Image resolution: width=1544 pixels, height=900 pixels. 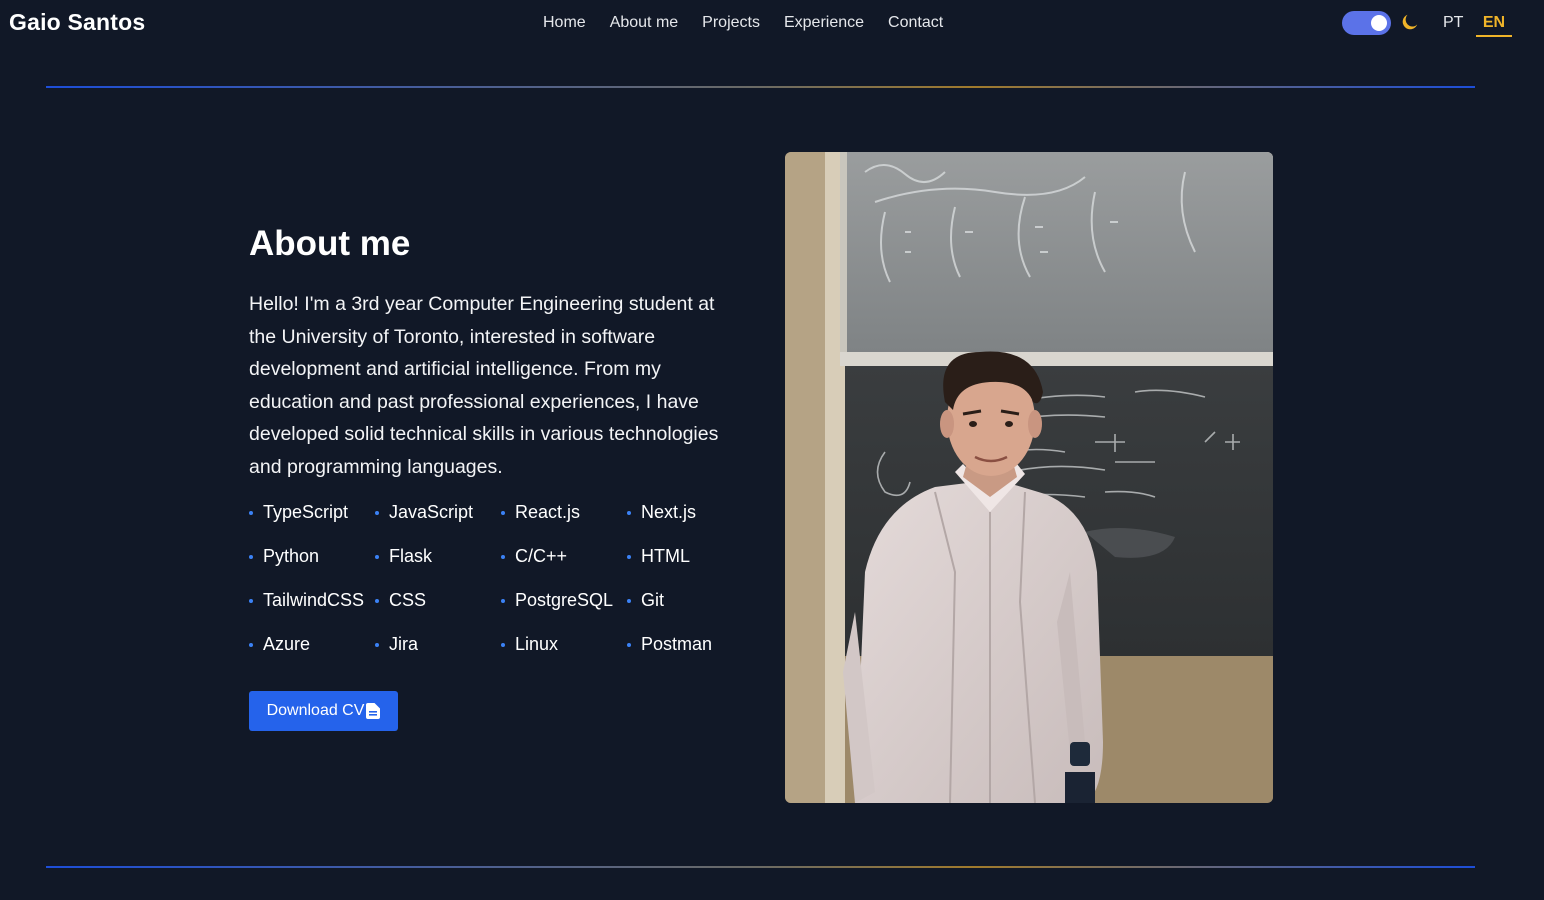 I want to click on skill-item: JavaScript, so click(x=438, y=522).